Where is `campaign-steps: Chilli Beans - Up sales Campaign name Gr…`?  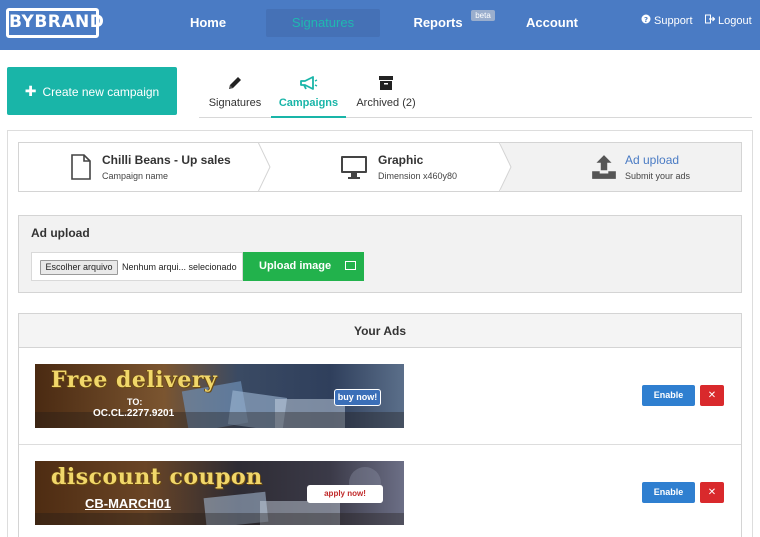 campaign-steps: Chilli Beans - Up sales Campaign name Gr… is located at coordinates (380, 167).